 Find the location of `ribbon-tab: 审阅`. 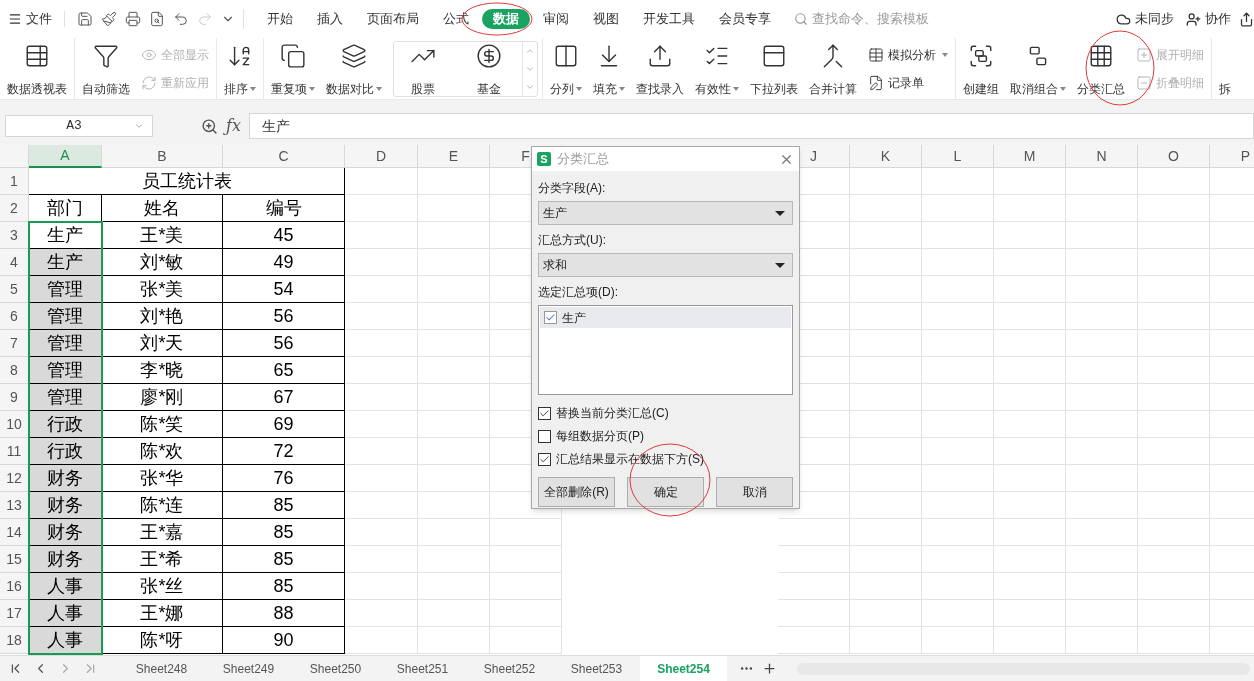

ribbon-tab: 审阅 is located at coordinates (556, 19).